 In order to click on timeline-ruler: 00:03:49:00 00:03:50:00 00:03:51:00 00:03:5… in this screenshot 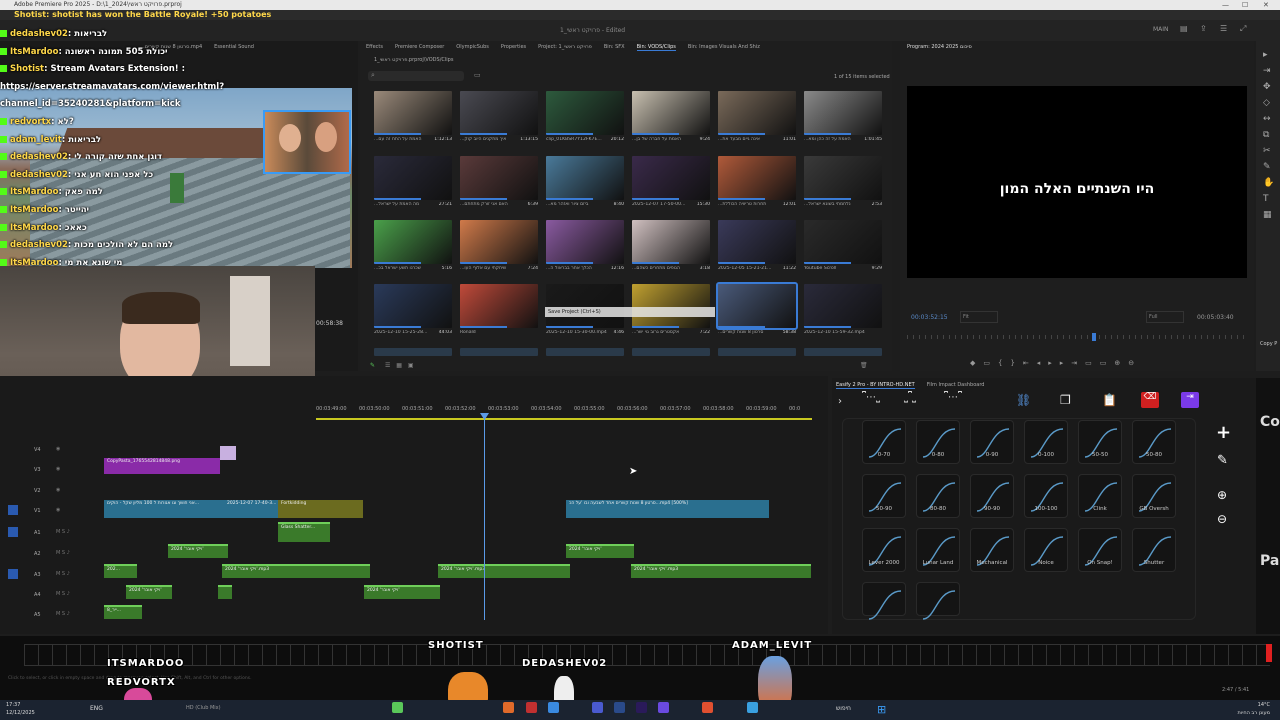, I will do `click(566, 412)`.